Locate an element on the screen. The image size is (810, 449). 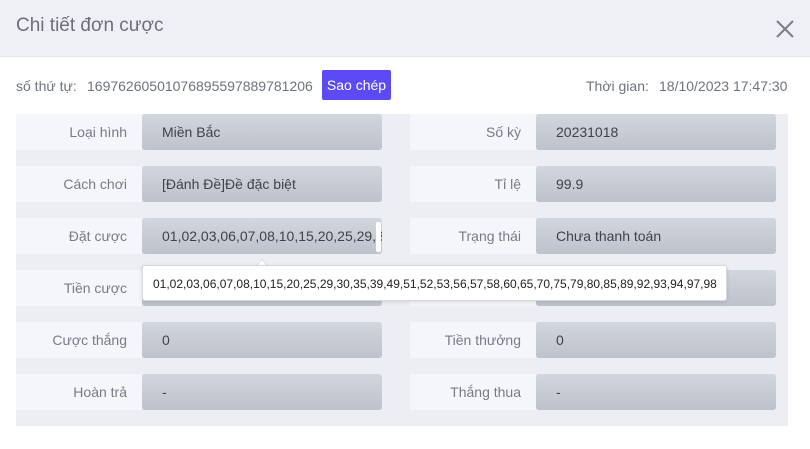
win-bet-value: 0 is located at coordinates (262, 340).